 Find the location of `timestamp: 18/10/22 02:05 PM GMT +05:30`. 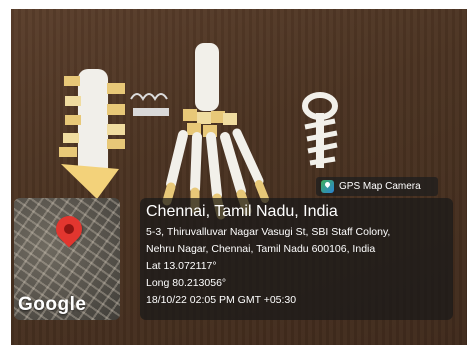

timestamp: 18/10/22 02:05 PM GMT +05:30 is located at coordinates (221, 300).